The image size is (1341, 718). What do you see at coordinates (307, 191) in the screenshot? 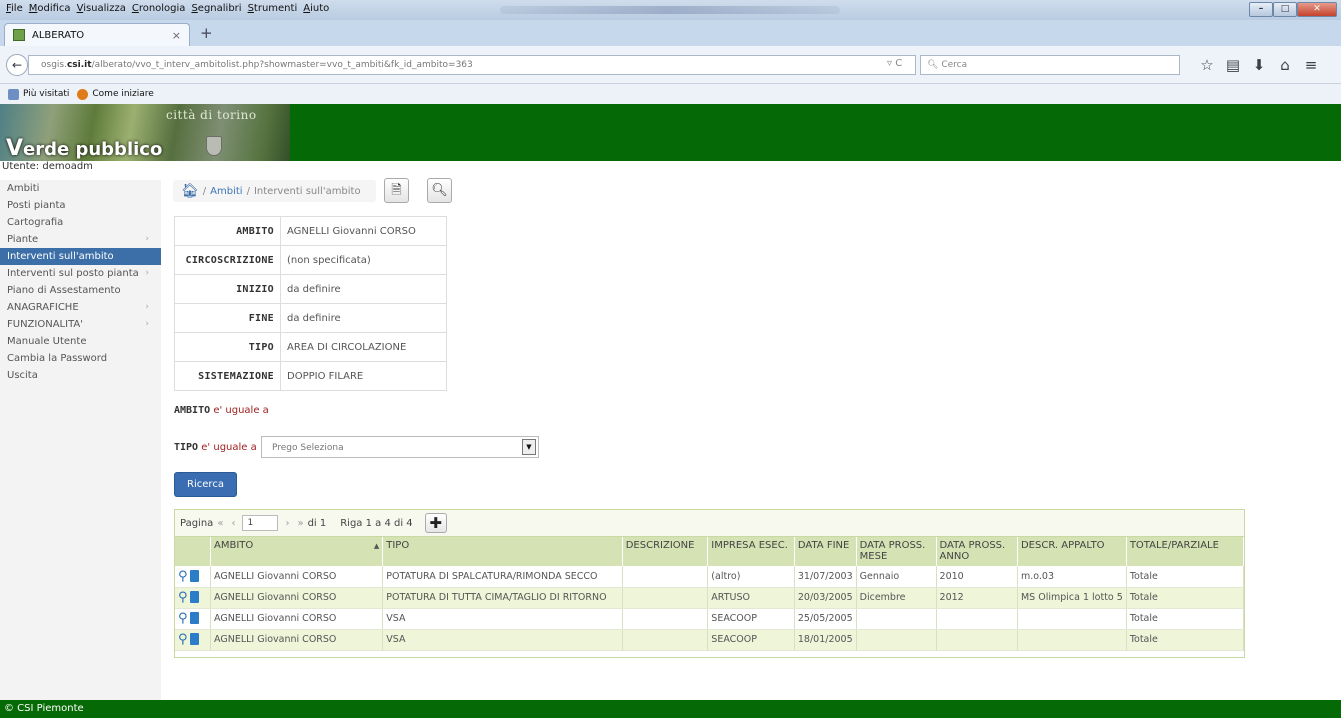
I see `breadcrumb-current: Interventi sull'ambito` at bounding box center [307, 191].